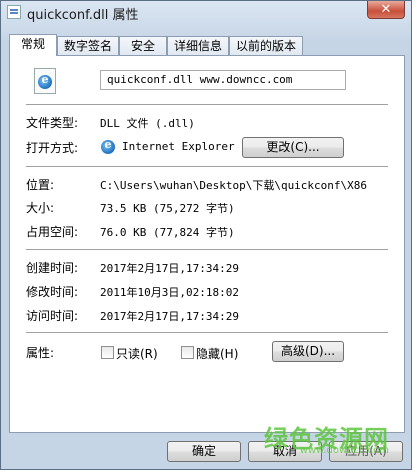 The height and width of the screenshot is (470, 412). I want to click on opens-with-label: 打开方式:, so click(52, 148).